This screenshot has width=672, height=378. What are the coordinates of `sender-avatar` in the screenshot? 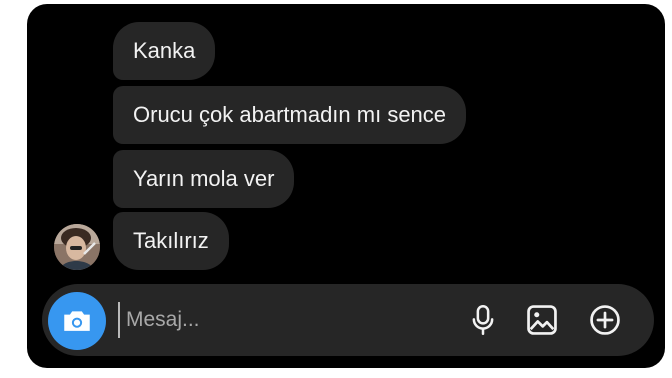 It's located at (77, 247).